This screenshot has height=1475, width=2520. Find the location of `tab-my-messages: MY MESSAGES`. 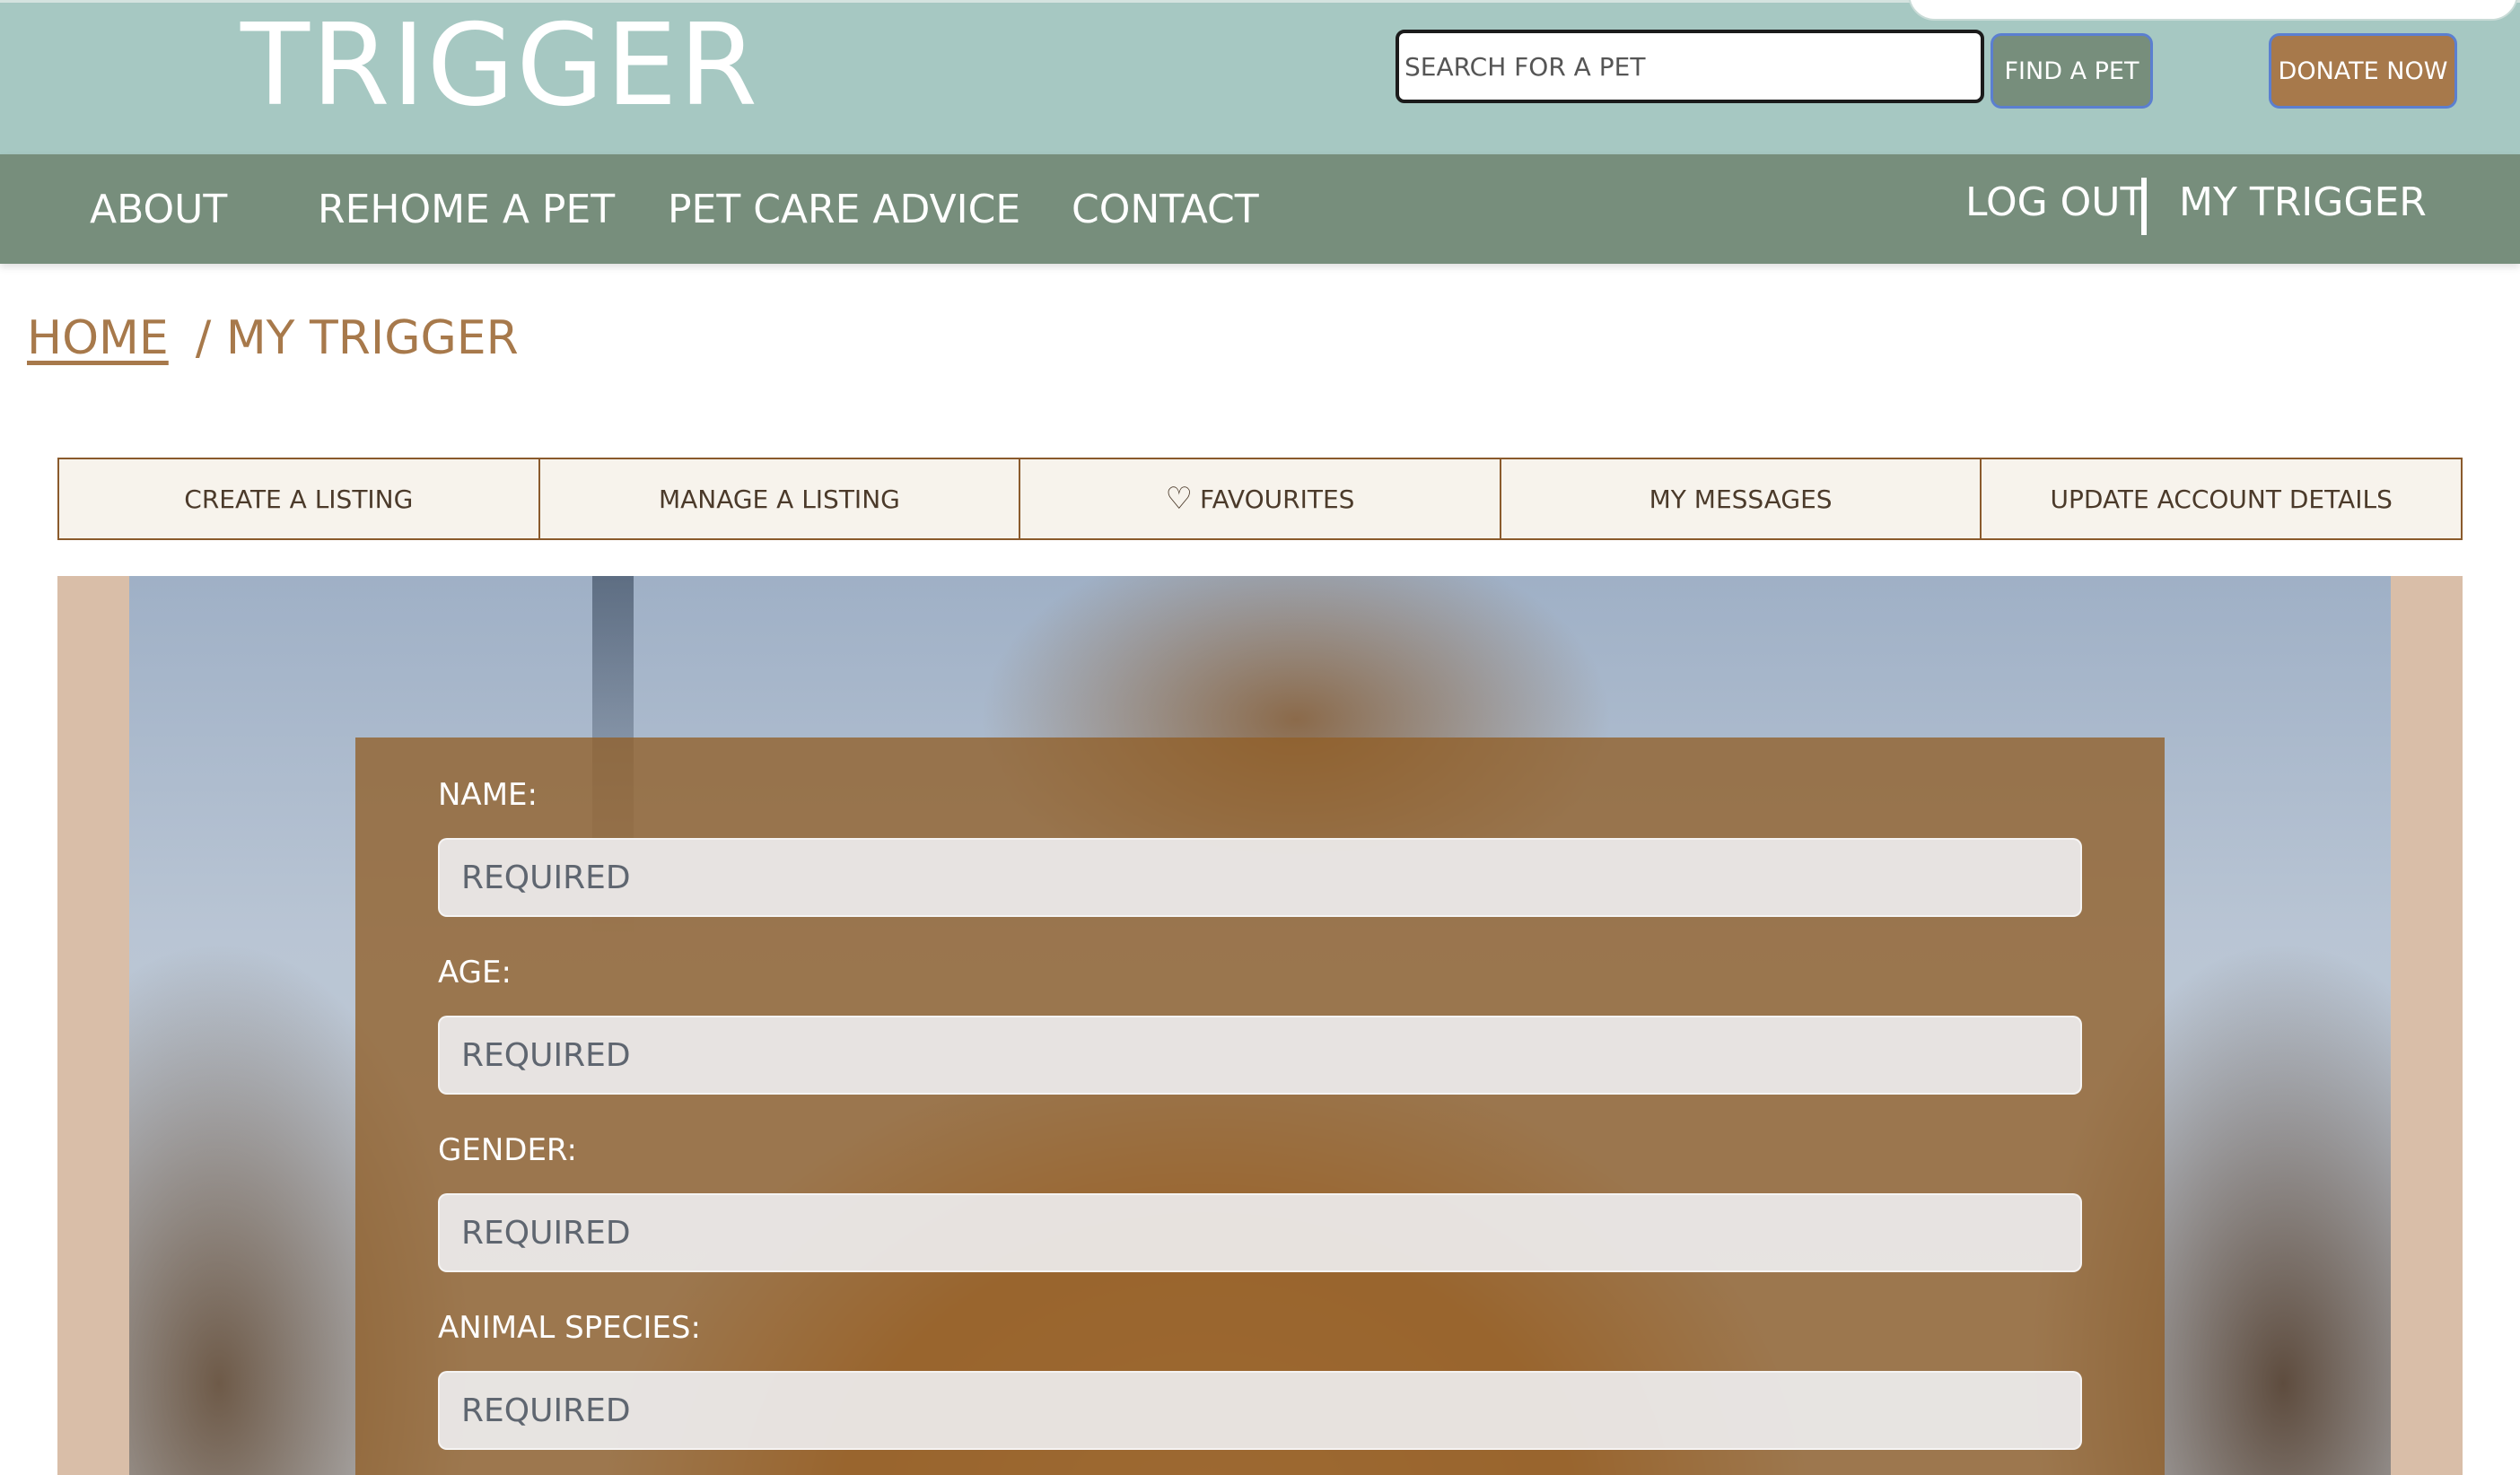

tab-my-messages: MY MESSAGES is located at coordinates (1741, 499).